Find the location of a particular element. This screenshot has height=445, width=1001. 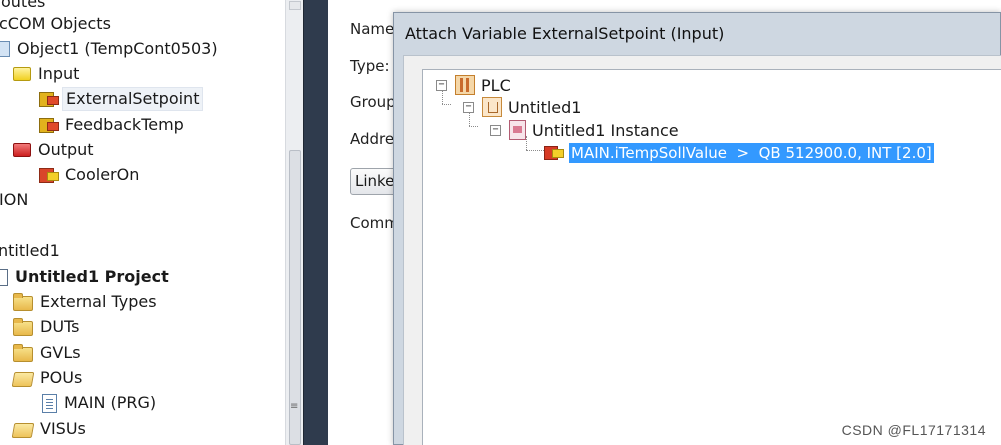

tree-item-label: Input is located at coordinates (59, 73).